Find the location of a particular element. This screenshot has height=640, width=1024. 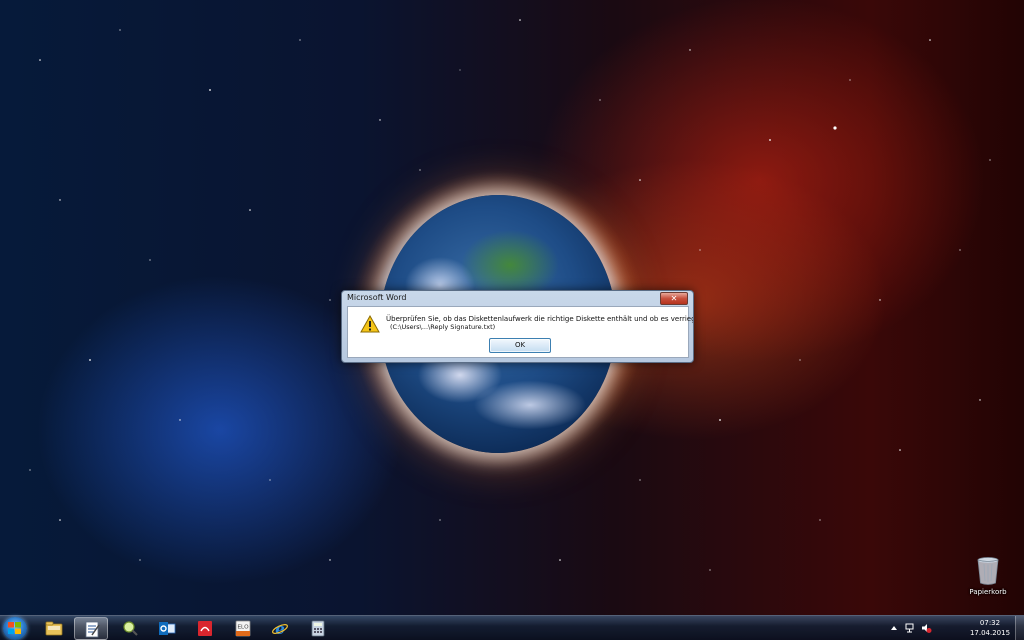

dialog-title: Microsoft Word is located at coordinates (377, 297).